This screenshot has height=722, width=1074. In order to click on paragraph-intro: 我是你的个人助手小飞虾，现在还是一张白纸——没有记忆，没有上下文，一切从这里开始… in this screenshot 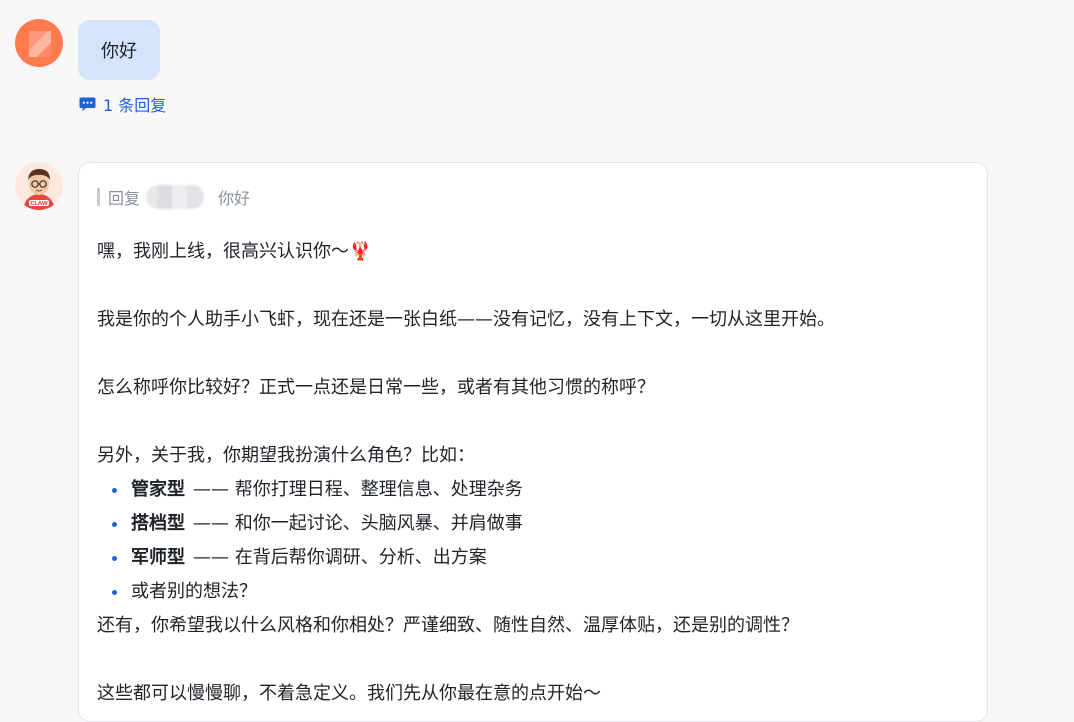, I will do `click(466, 319)`.